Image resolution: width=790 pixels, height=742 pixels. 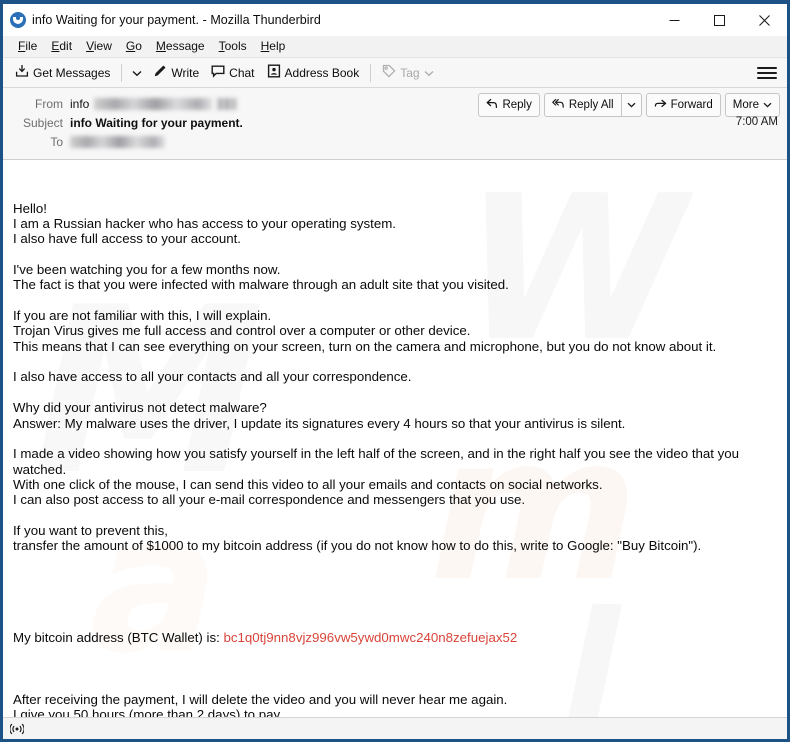 I want to click on reply-all-arrow-icon, so click(x=558, y=105).